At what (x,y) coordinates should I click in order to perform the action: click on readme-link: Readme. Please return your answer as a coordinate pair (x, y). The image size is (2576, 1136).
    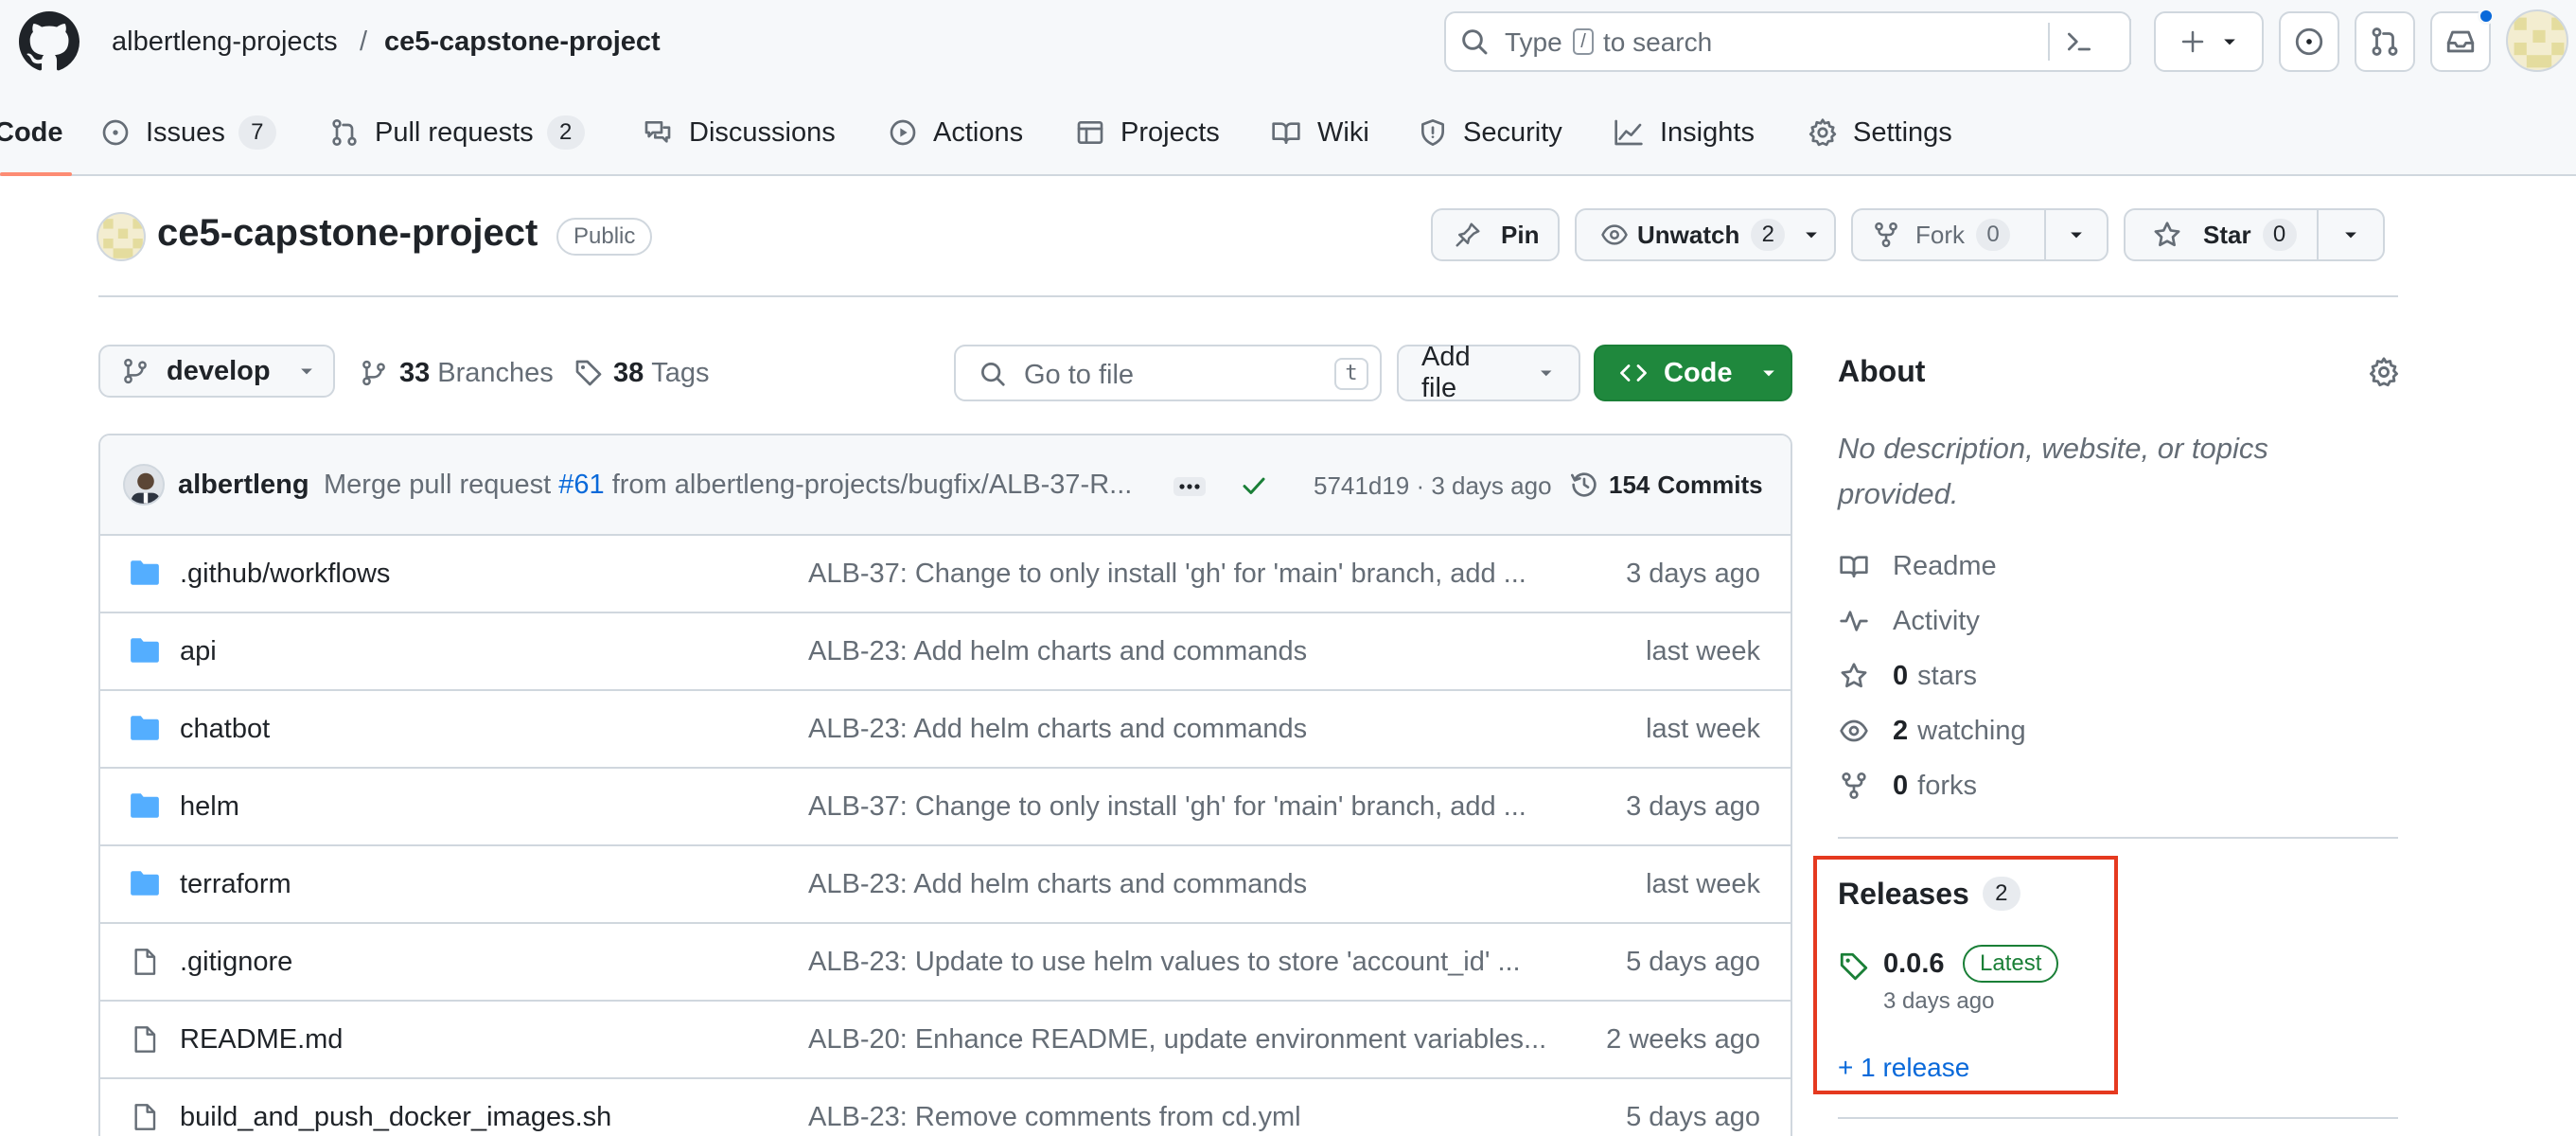
    Looking at the image, I should click on (1917, 566).